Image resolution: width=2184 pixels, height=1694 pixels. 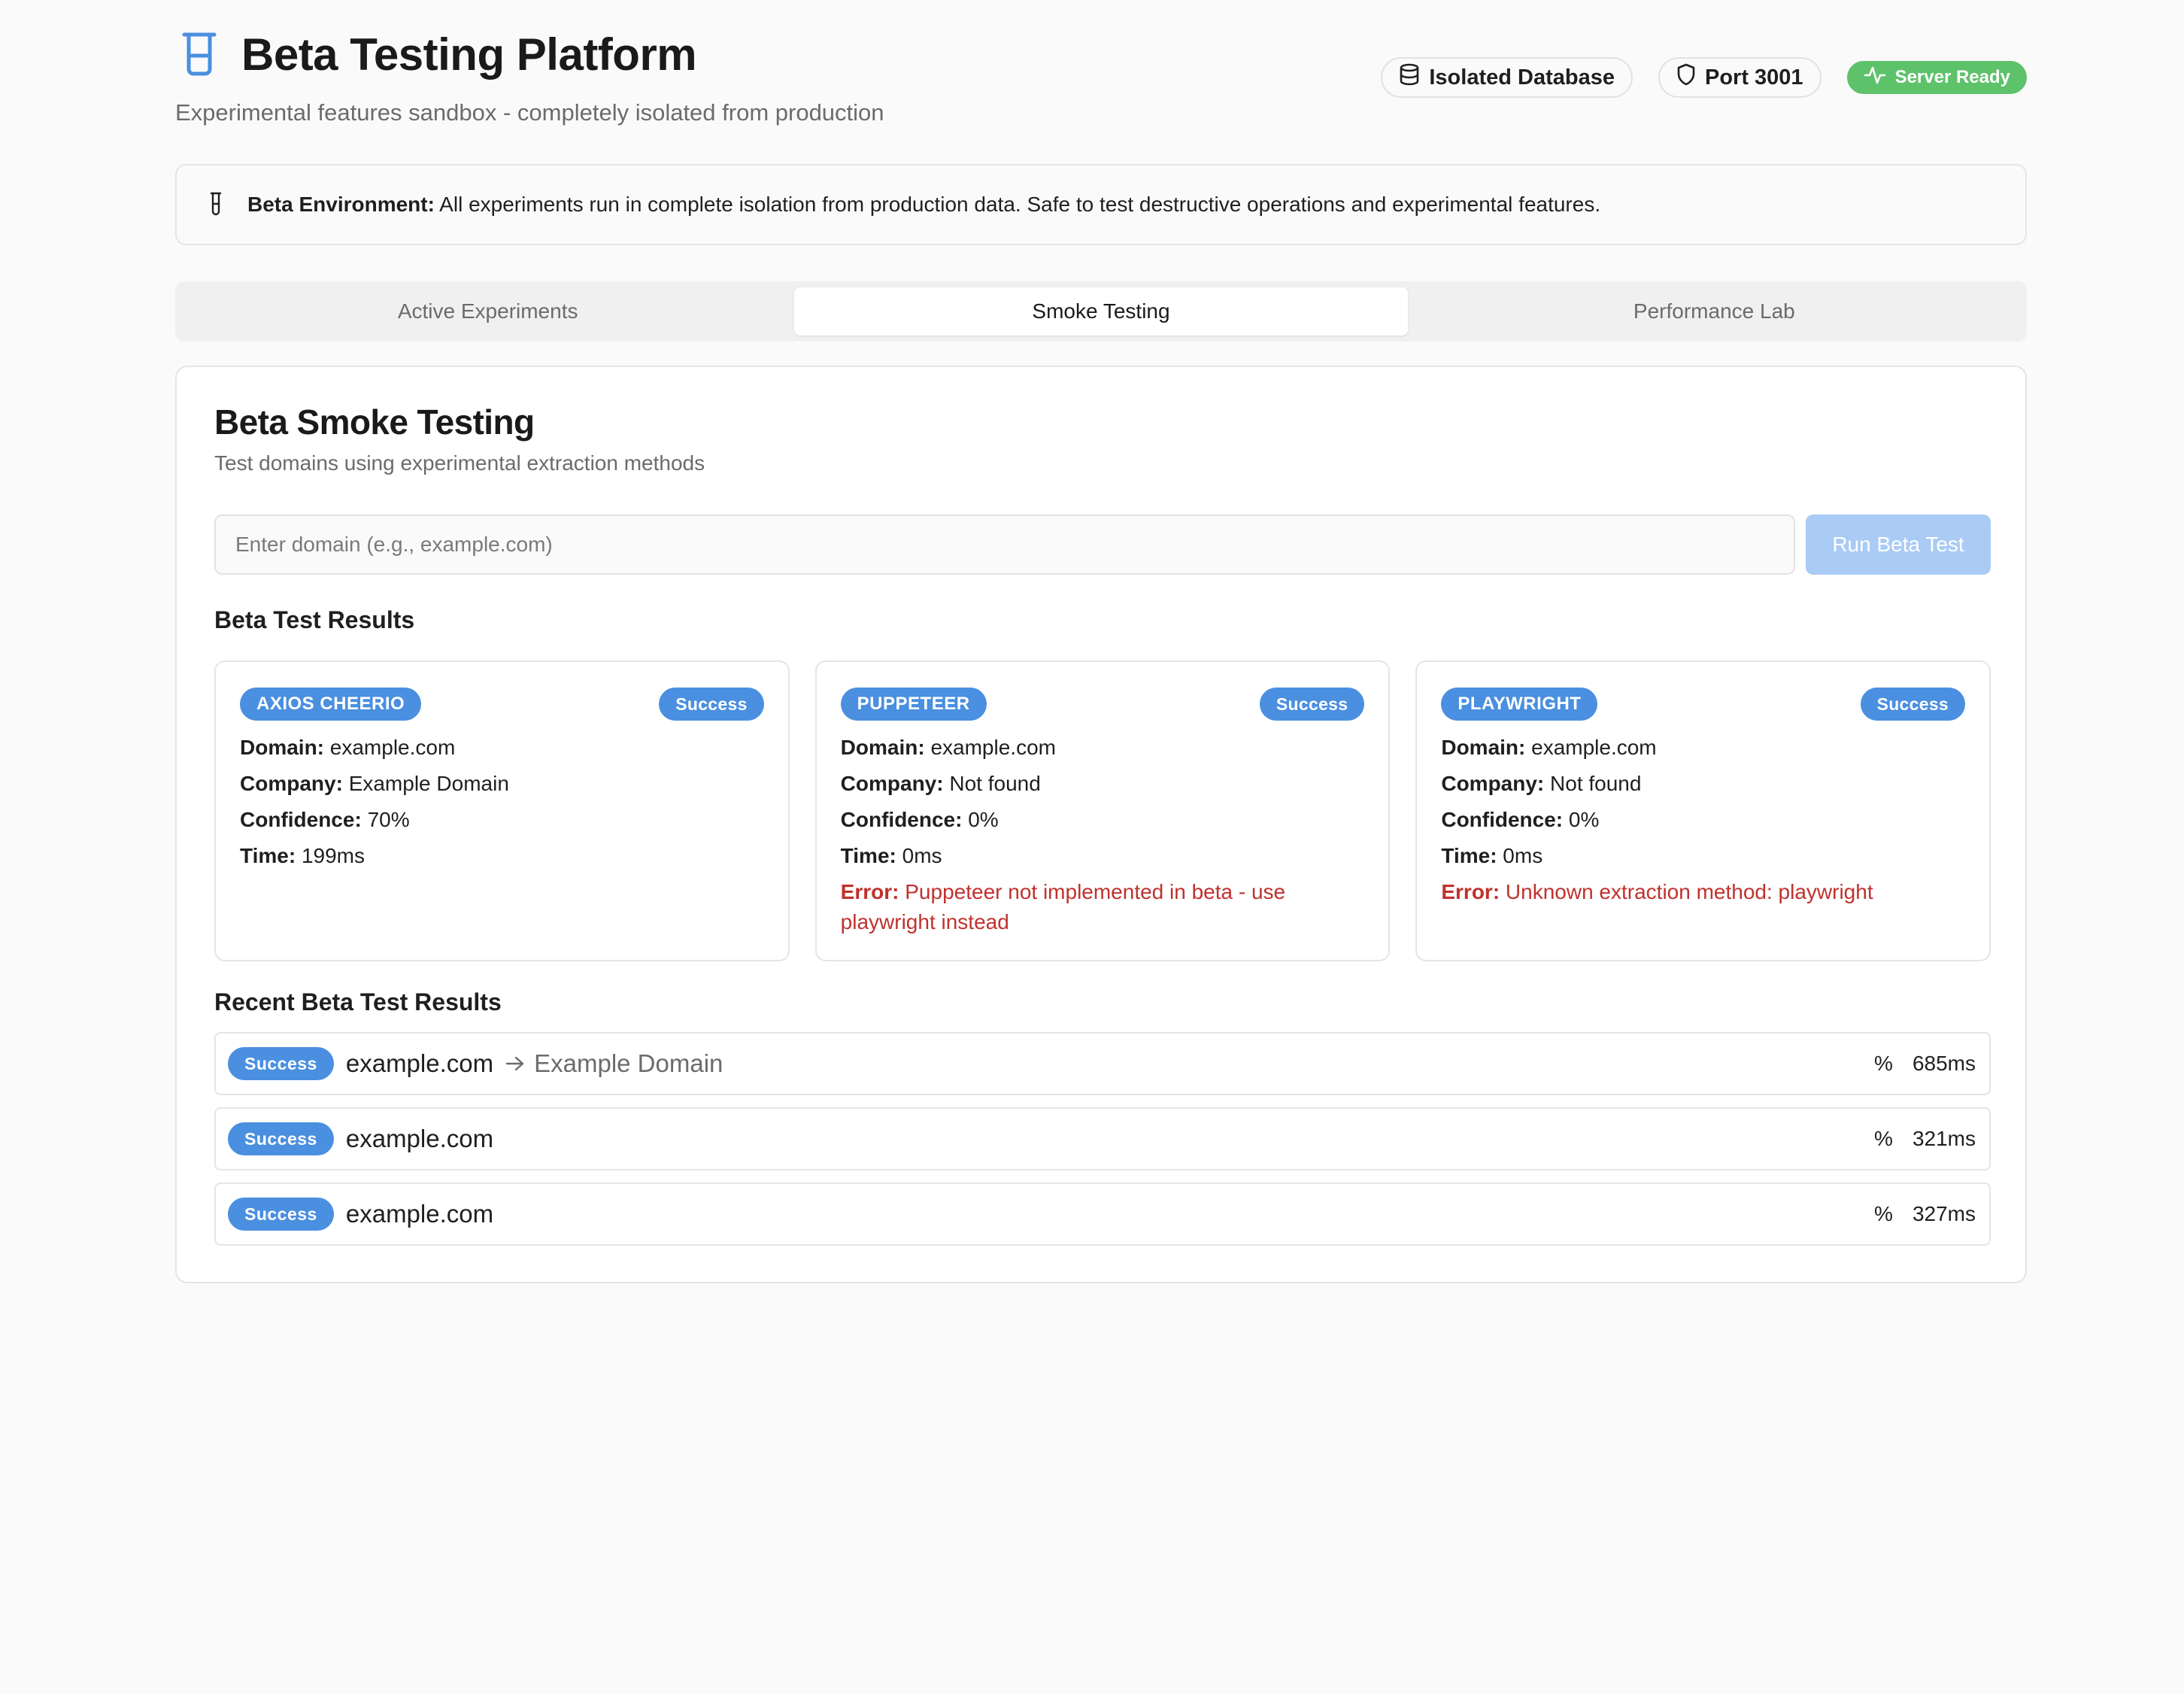 What do you see at coordinates (1102, 1138) in the screenshot?
I see `list-item: Success example.com % 321ms` at bounding box center [1102, 1138].